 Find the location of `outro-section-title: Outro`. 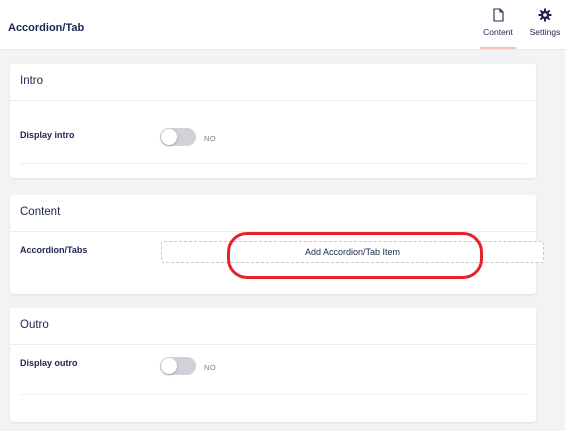

outro-section-title: Outro is located at coordinates (34, 325).